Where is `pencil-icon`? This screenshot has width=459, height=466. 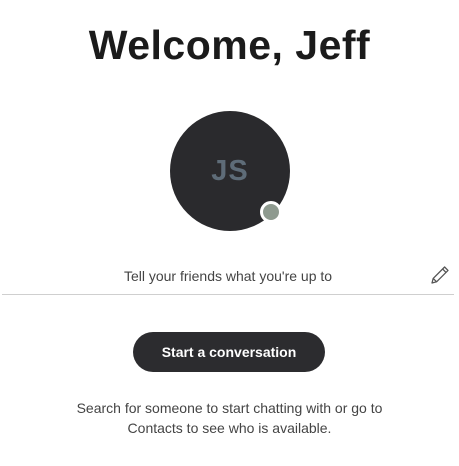 pencil-icon is located at coordinates (440, 275).